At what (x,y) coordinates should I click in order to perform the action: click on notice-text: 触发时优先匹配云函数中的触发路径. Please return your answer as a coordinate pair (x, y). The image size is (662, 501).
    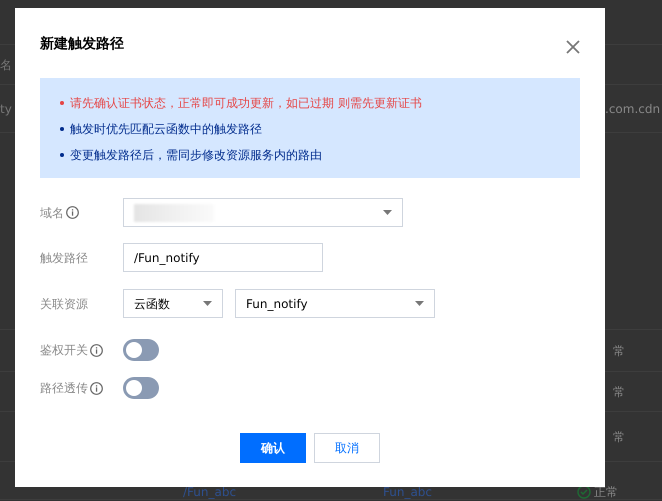
    Looking at the image, I should click on (166, 129).